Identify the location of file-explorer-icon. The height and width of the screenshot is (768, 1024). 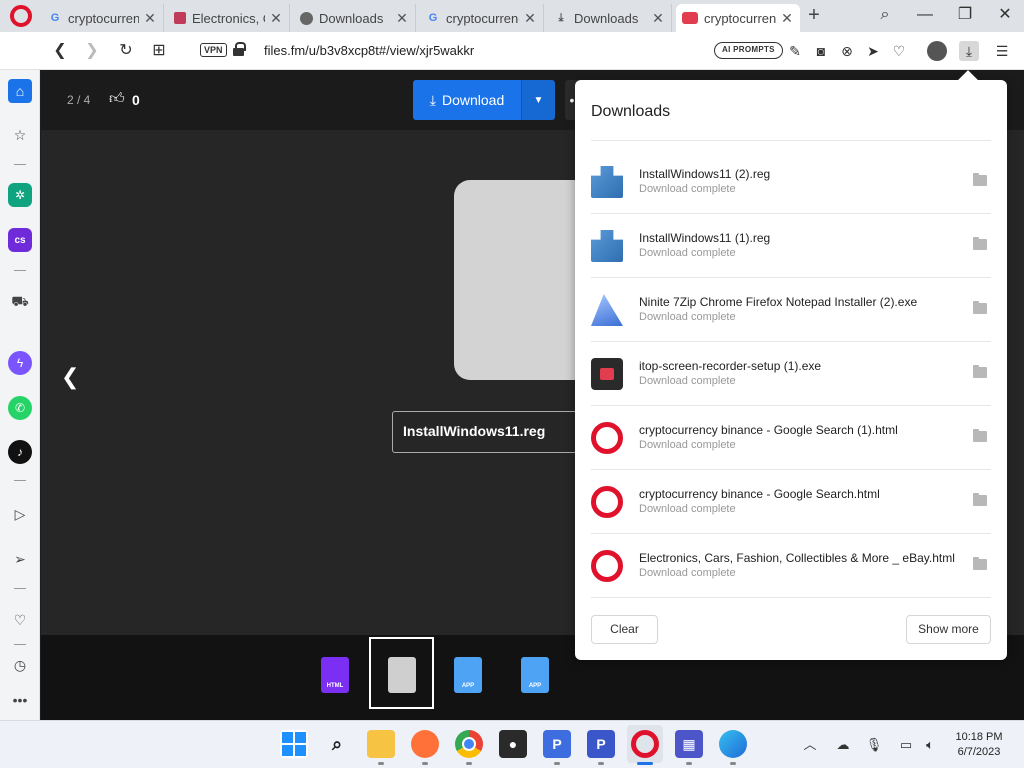
(381, 744).